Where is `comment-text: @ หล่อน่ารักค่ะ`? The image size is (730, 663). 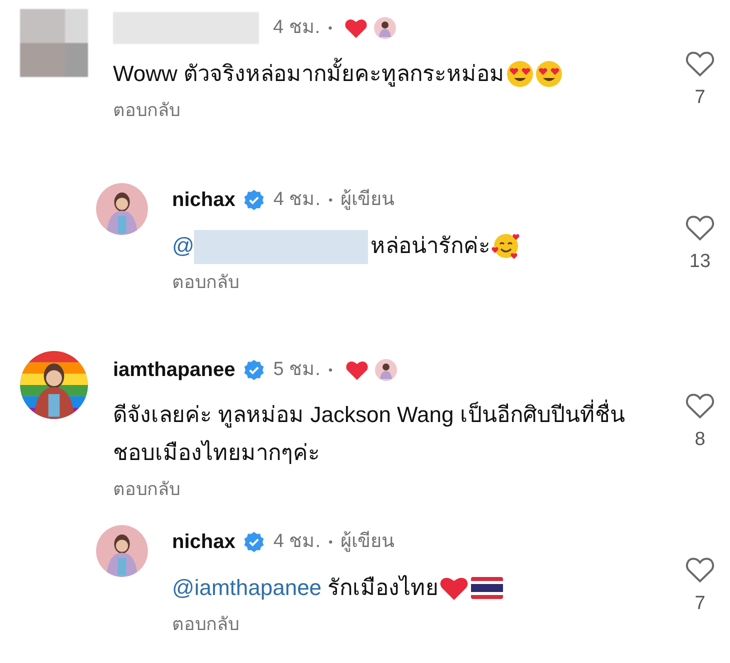
comment-text: @ หล่อน่ารักค่ะ is located at coordinates (331, 246).